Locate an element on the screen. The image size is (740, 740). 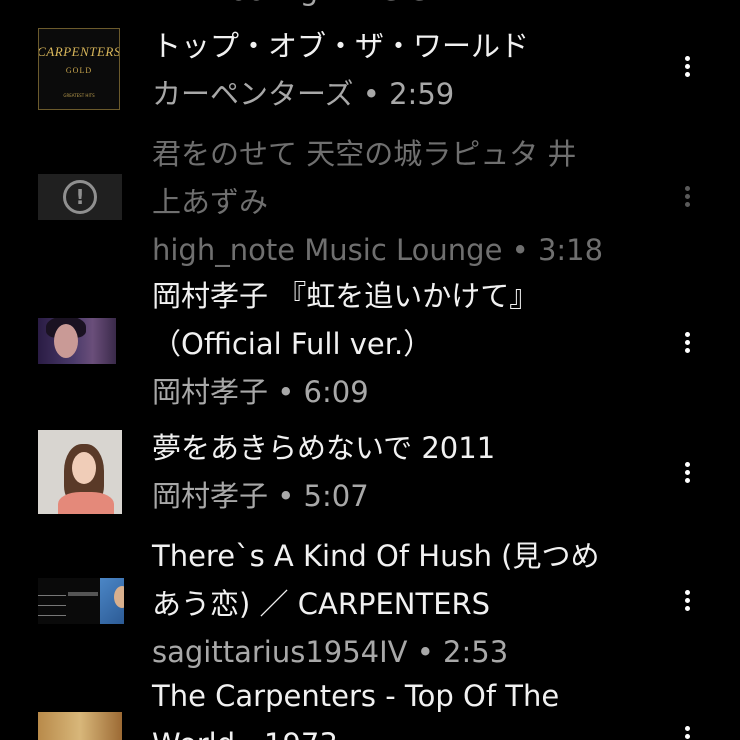
video-meta: sagittarius1954IV • 2:53 is located at coordinates (330, 652).